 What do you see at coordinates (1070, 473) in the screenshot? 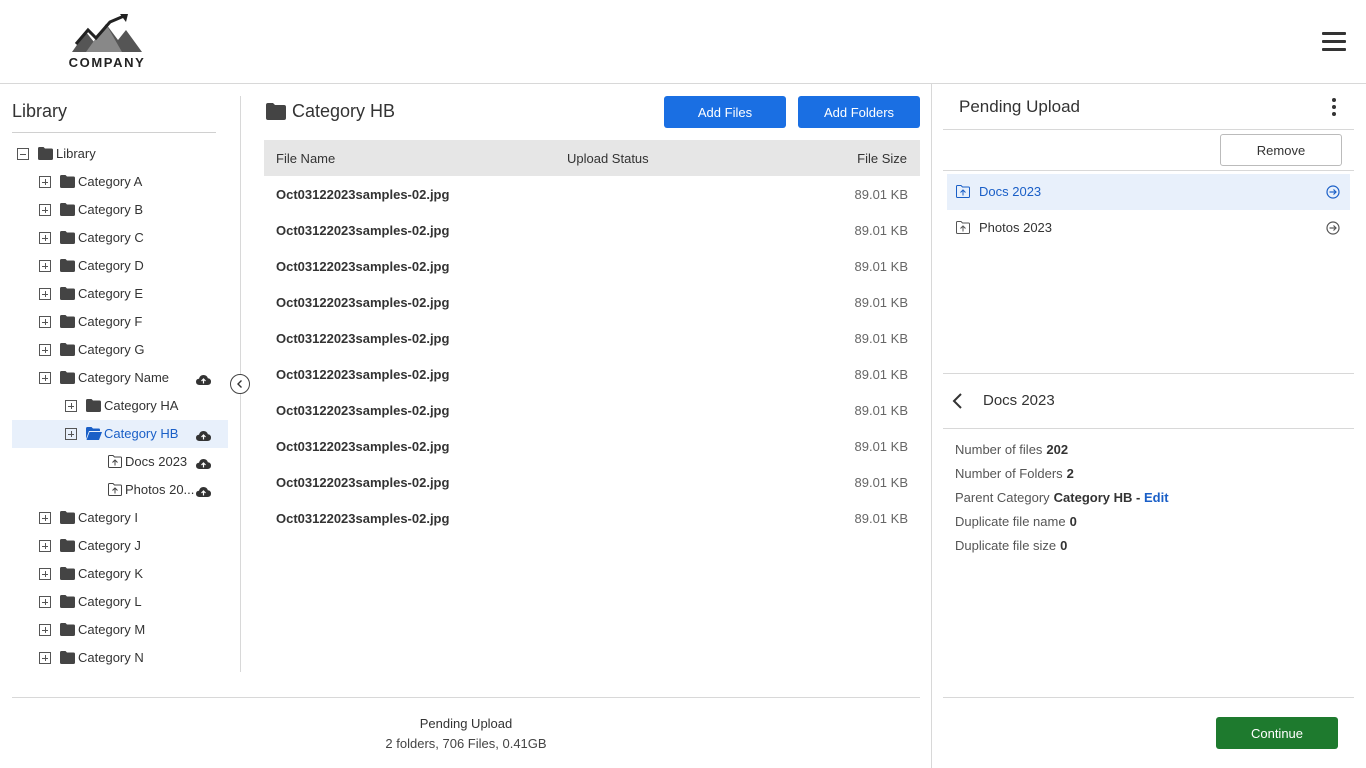
I see `detail-value: 2` at bounding box center [1070, 473].